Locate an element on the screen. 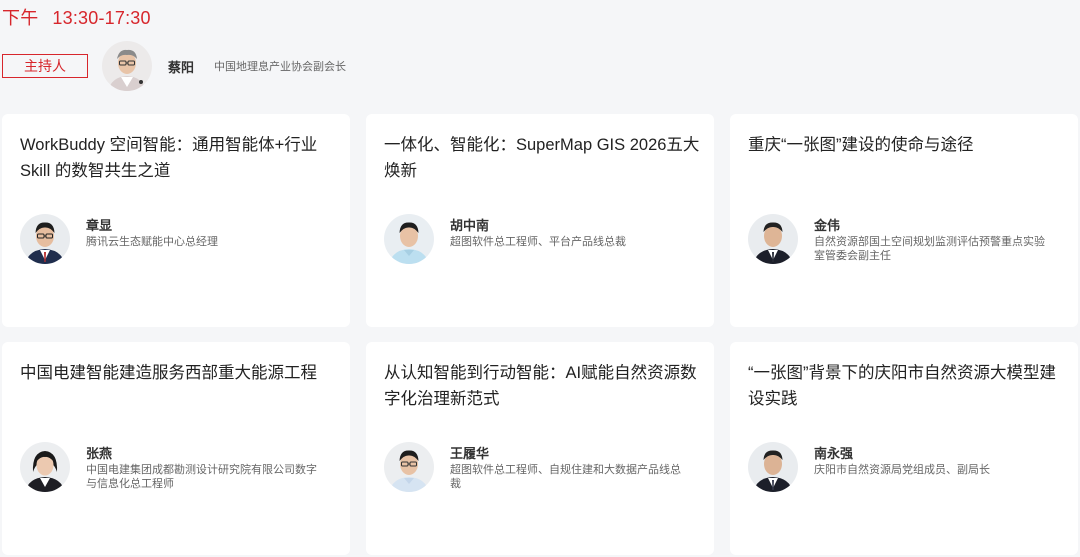 This screenshot has height=557, width=1080. talk-title: “一张图”背景下的庆阳市自然资源大模型建设实践 is located at coordinates (902, 386).